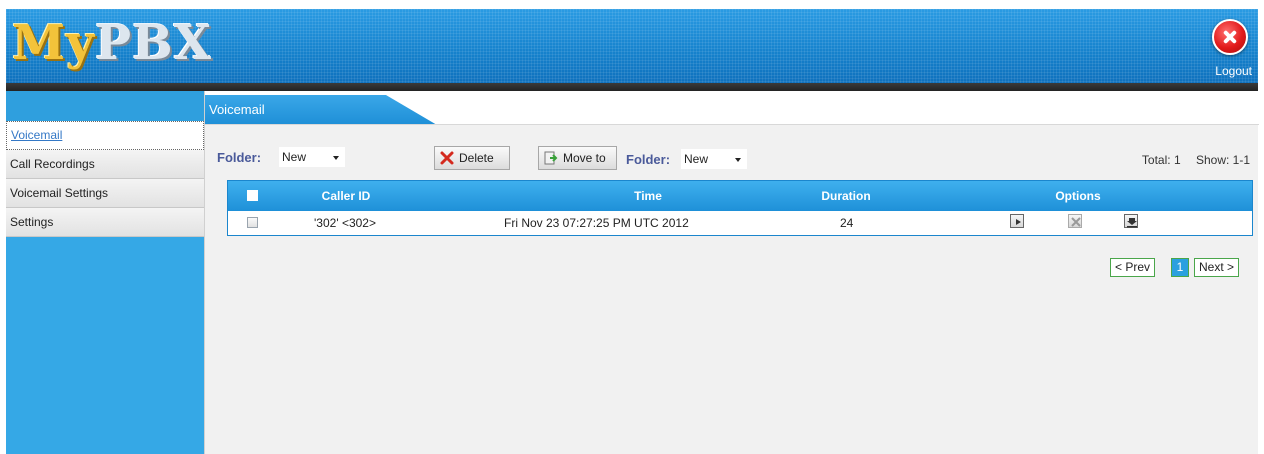 The width and height of the screenshot is (1264, 454). I want to click on folder-select-value: New, so click(294, 157).